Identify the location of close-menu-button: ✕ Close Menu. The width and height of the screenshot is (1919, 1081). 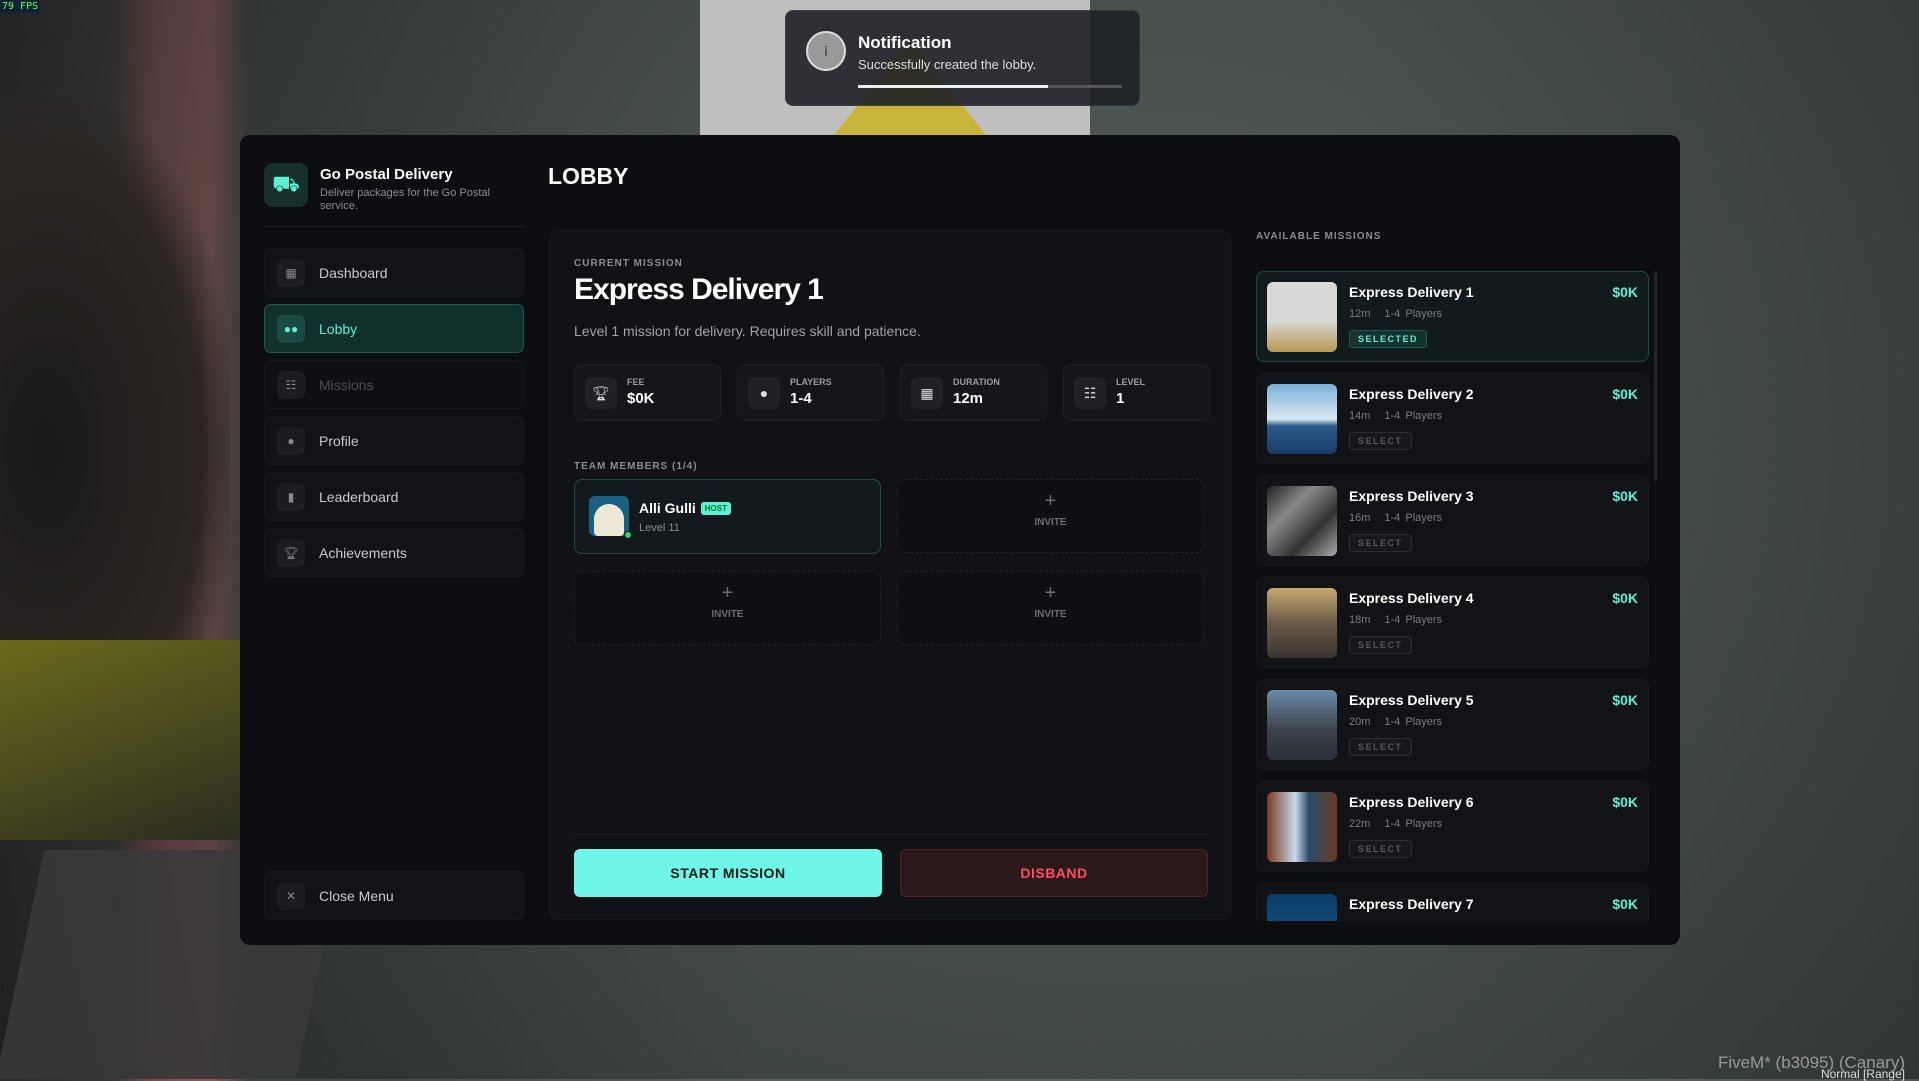
(394, 895).